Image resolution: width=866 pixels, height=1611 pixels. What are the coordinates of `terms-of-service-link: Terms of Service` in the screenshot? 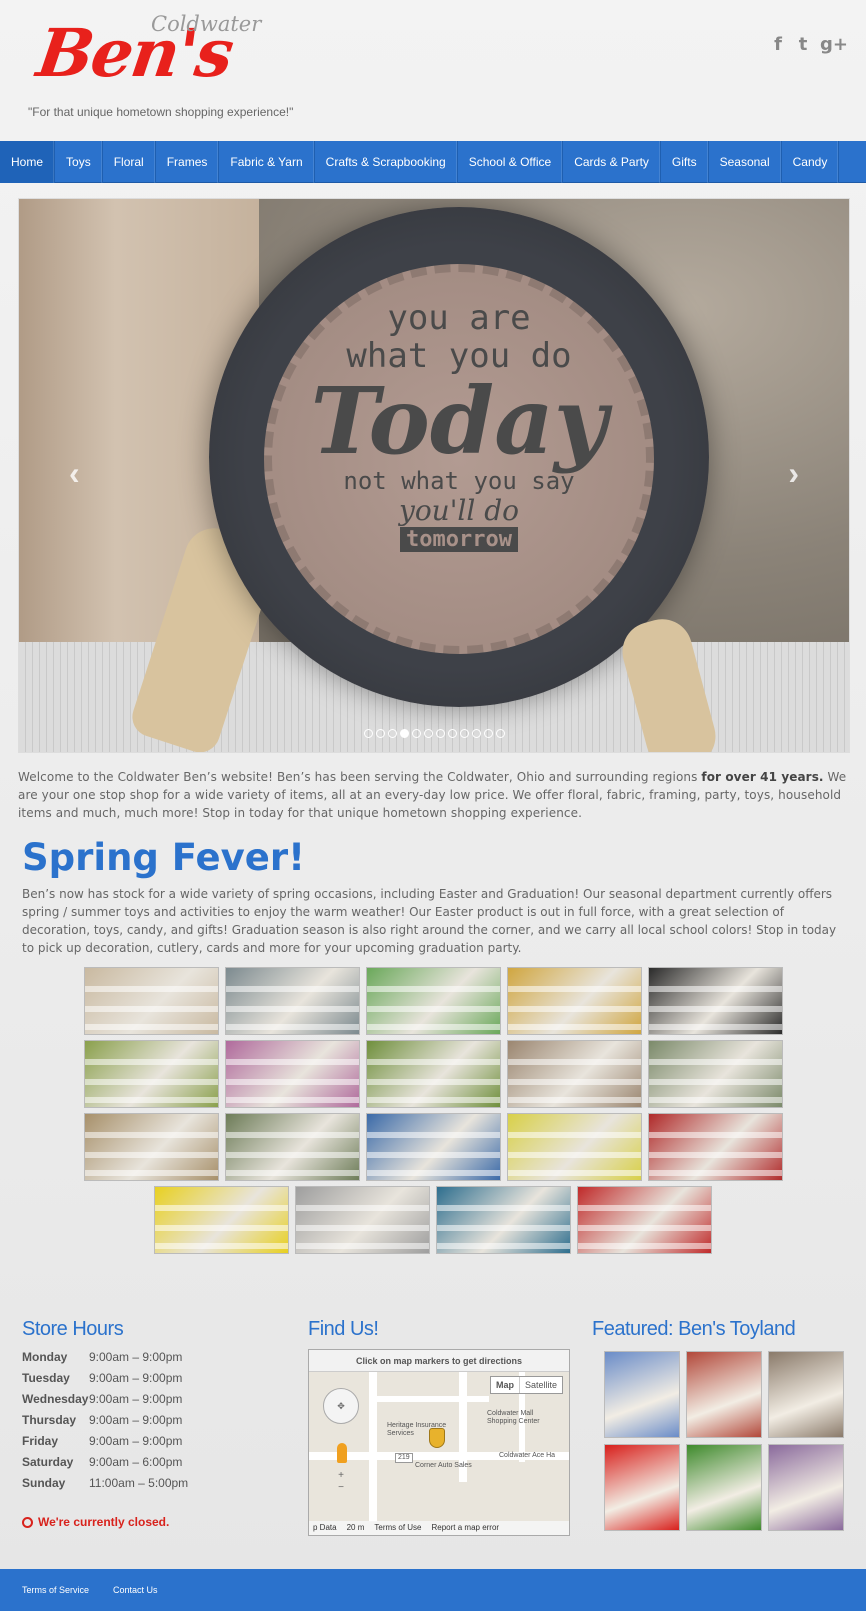 It's located at (55, 1590).